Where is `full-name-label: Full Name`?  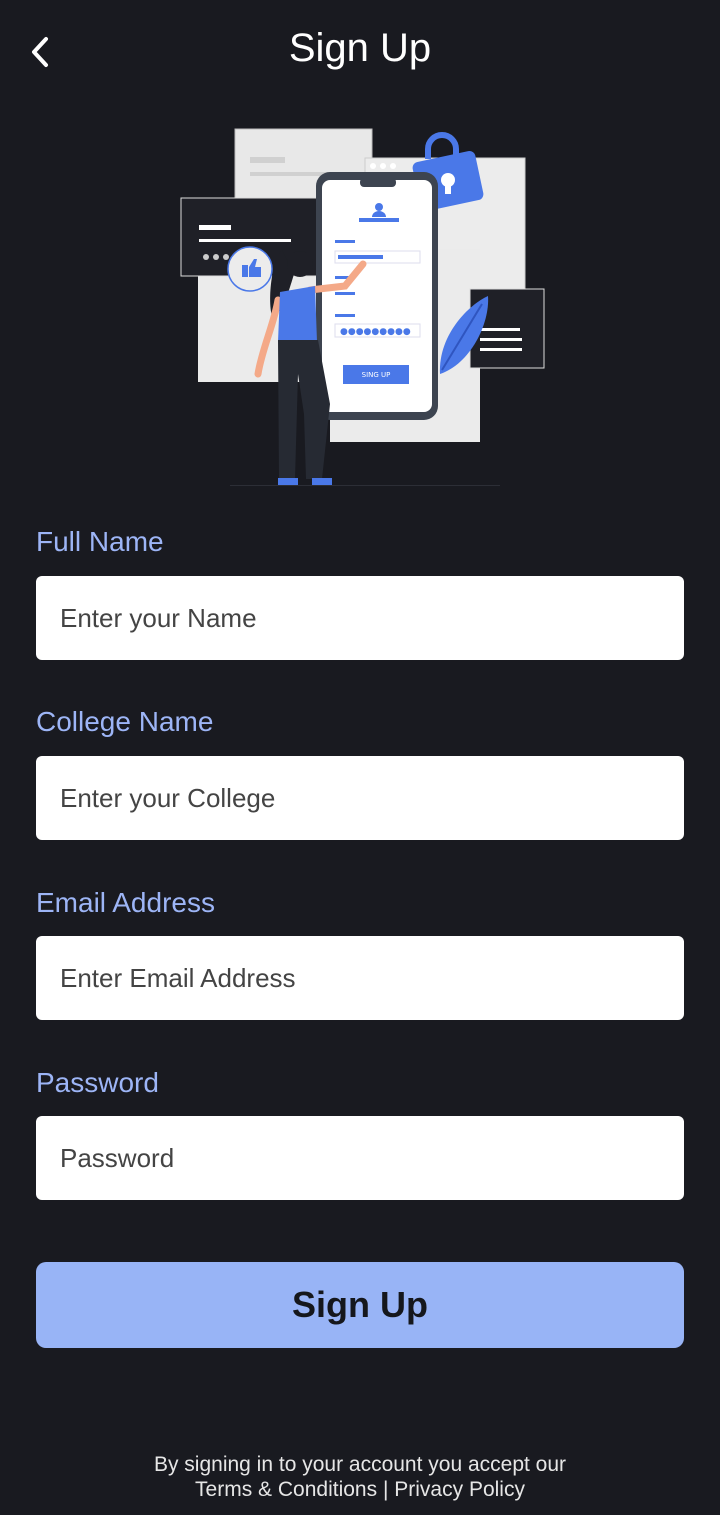
full-name-label: Full Name is located at coordinates (100, 541).